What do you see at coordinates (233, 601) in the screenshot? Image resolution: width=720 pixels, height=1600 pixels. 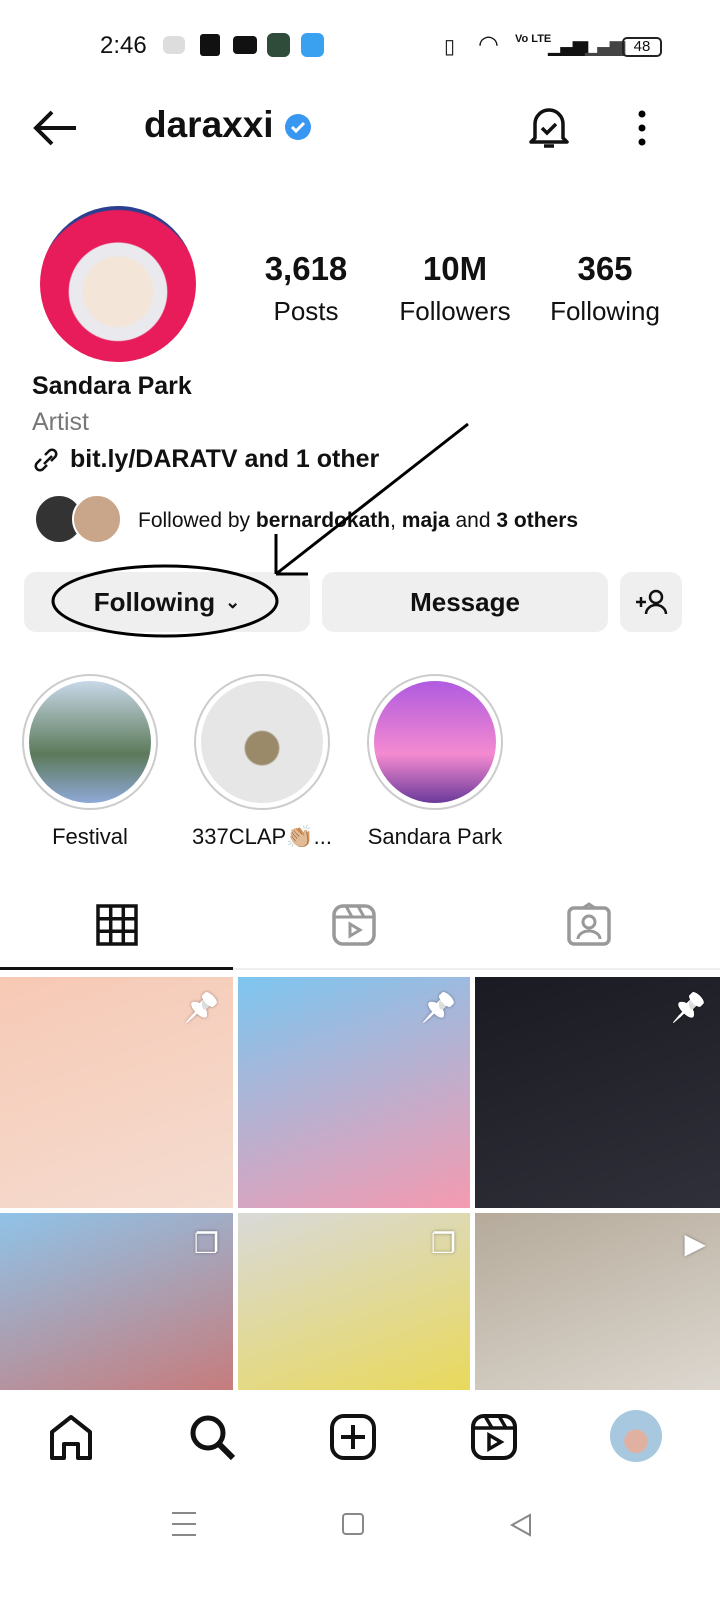 I see `chevron-down-icon: ⌄` at bounding box center [233, 601].